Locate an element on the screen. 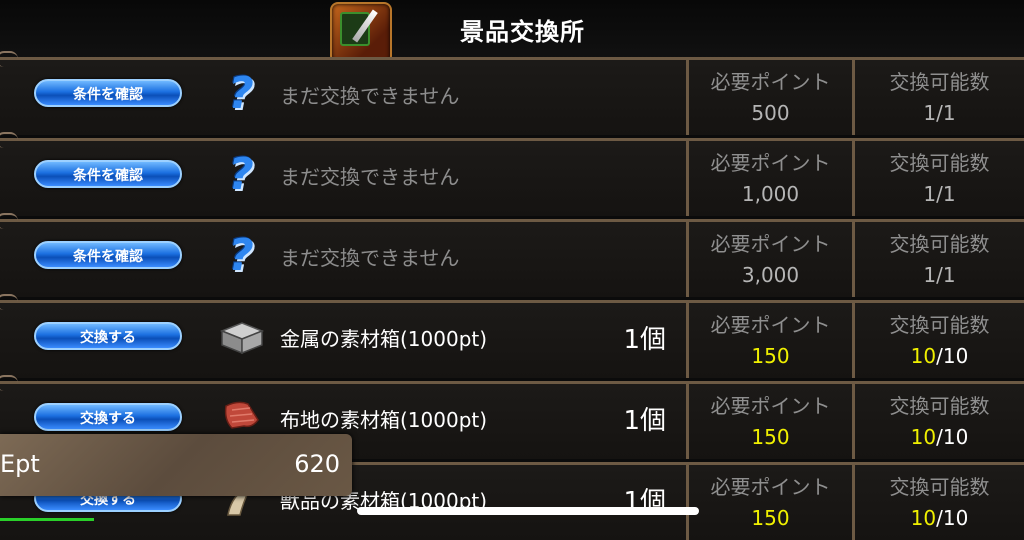 The height and width of the screenshot is (540, 1024). points-value: 3,000 is located at coordinates (770, 275).